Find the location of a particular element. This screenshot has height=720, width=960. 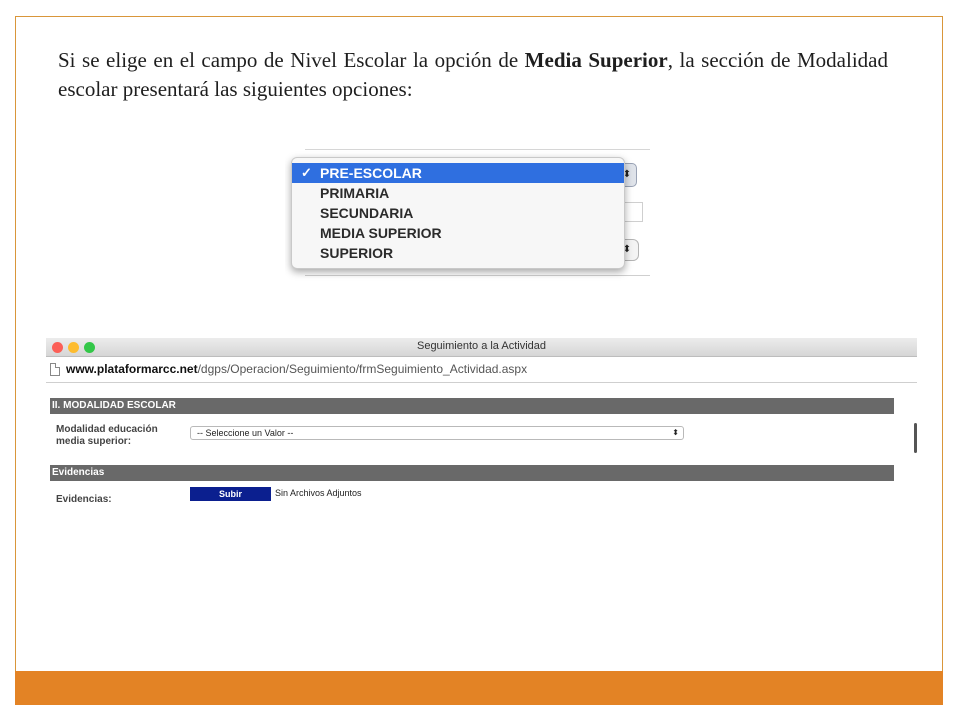

option-media-superior: MEDIA SUPERIOR is located at coordinates (458, 233).